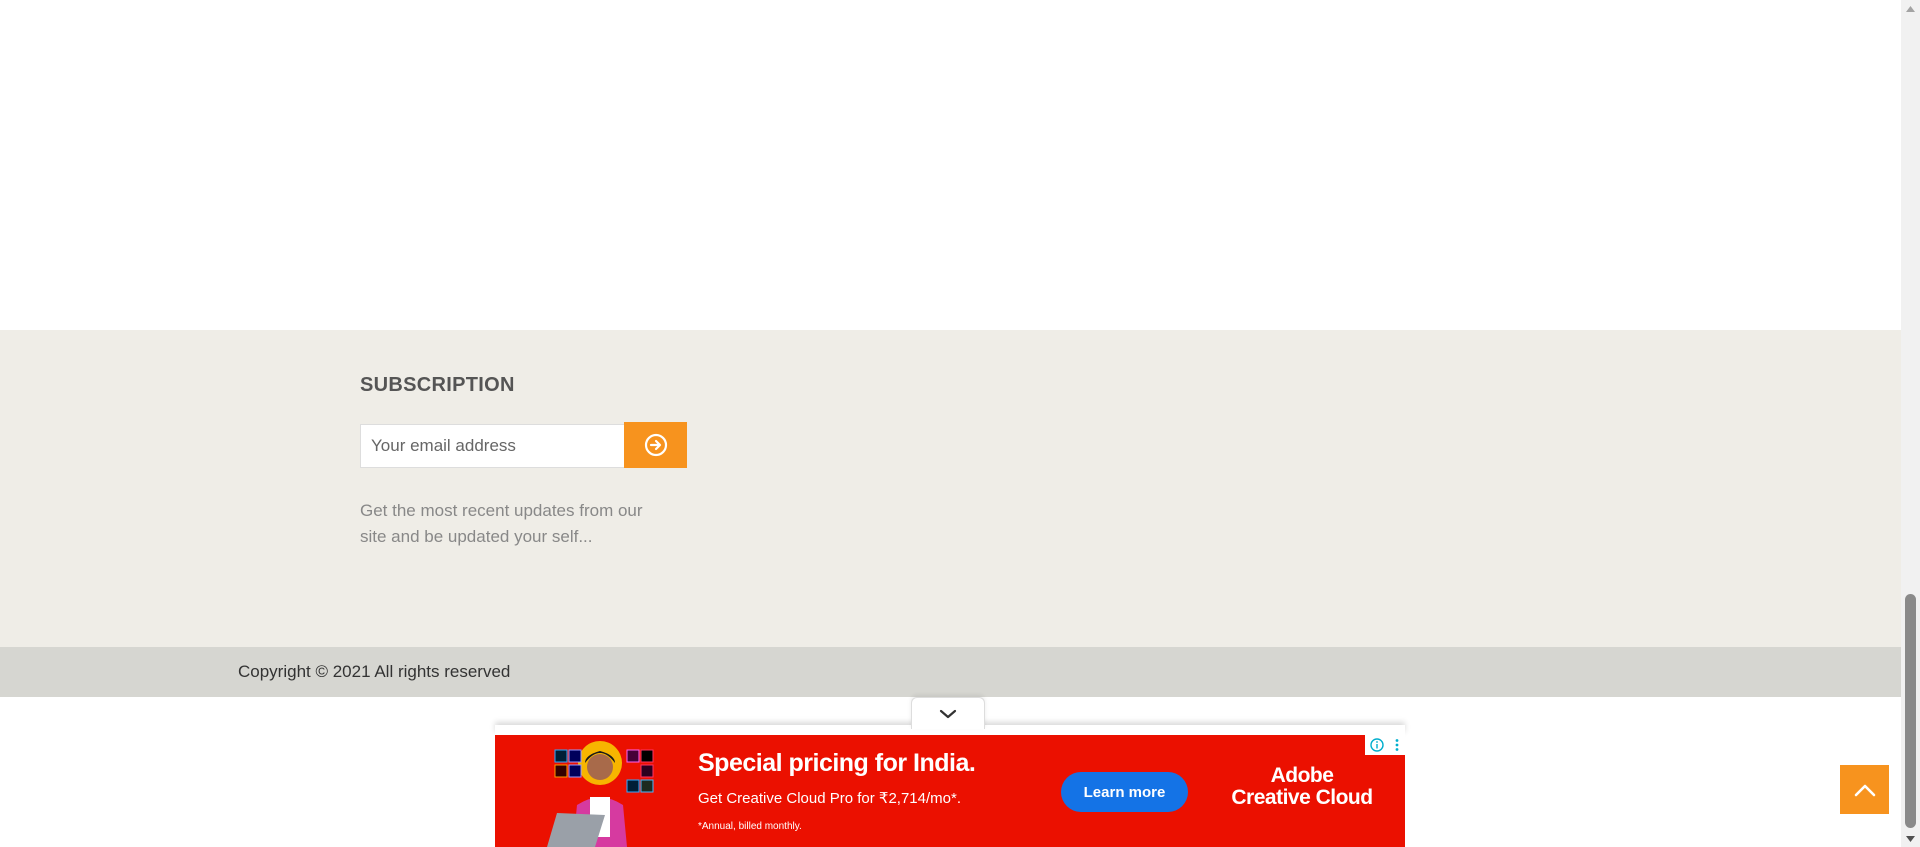 The height and width of the screenshot is (847, 1920). I want to click on vertical-scrollbar, so click(1910, 423).